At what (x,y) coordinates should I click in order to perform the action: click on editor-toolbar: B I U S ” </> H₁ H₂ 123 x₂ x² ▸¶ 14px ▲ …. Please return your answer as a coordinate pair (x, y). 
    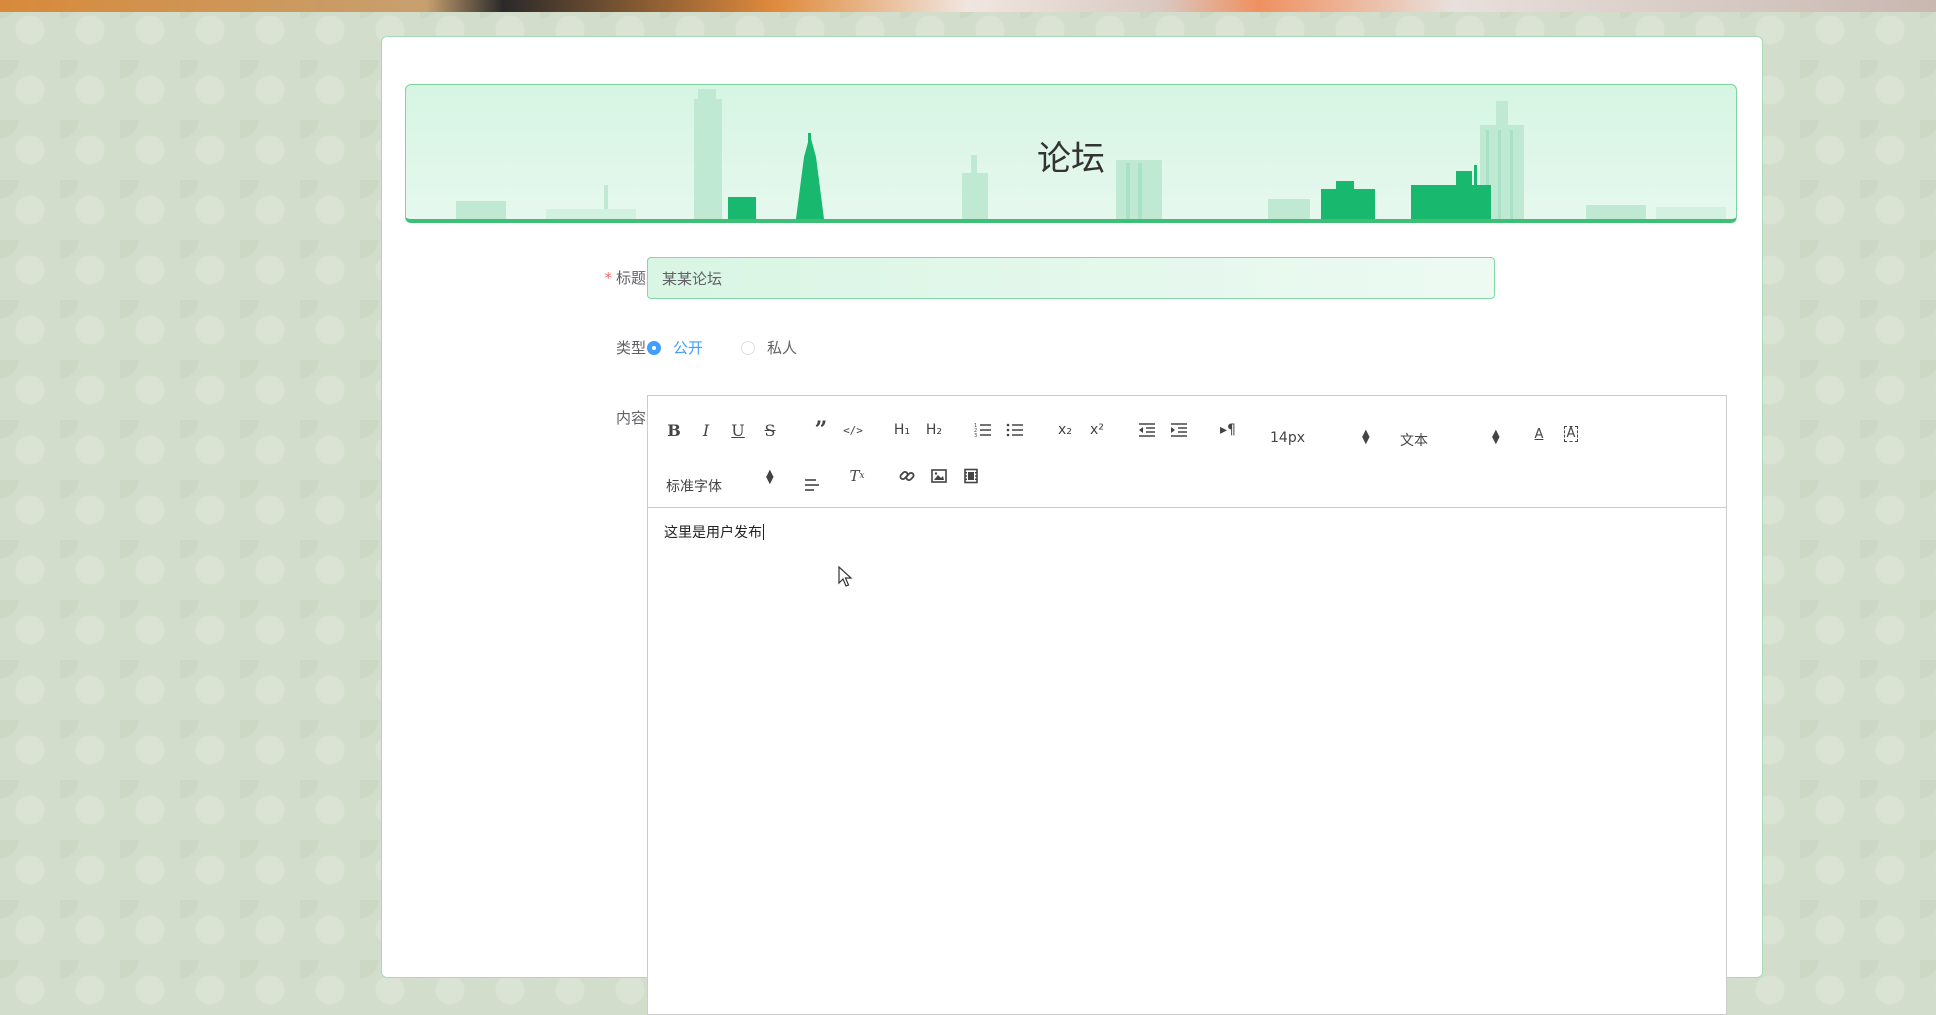
    Looking at the image, I should click on (1187, 452).